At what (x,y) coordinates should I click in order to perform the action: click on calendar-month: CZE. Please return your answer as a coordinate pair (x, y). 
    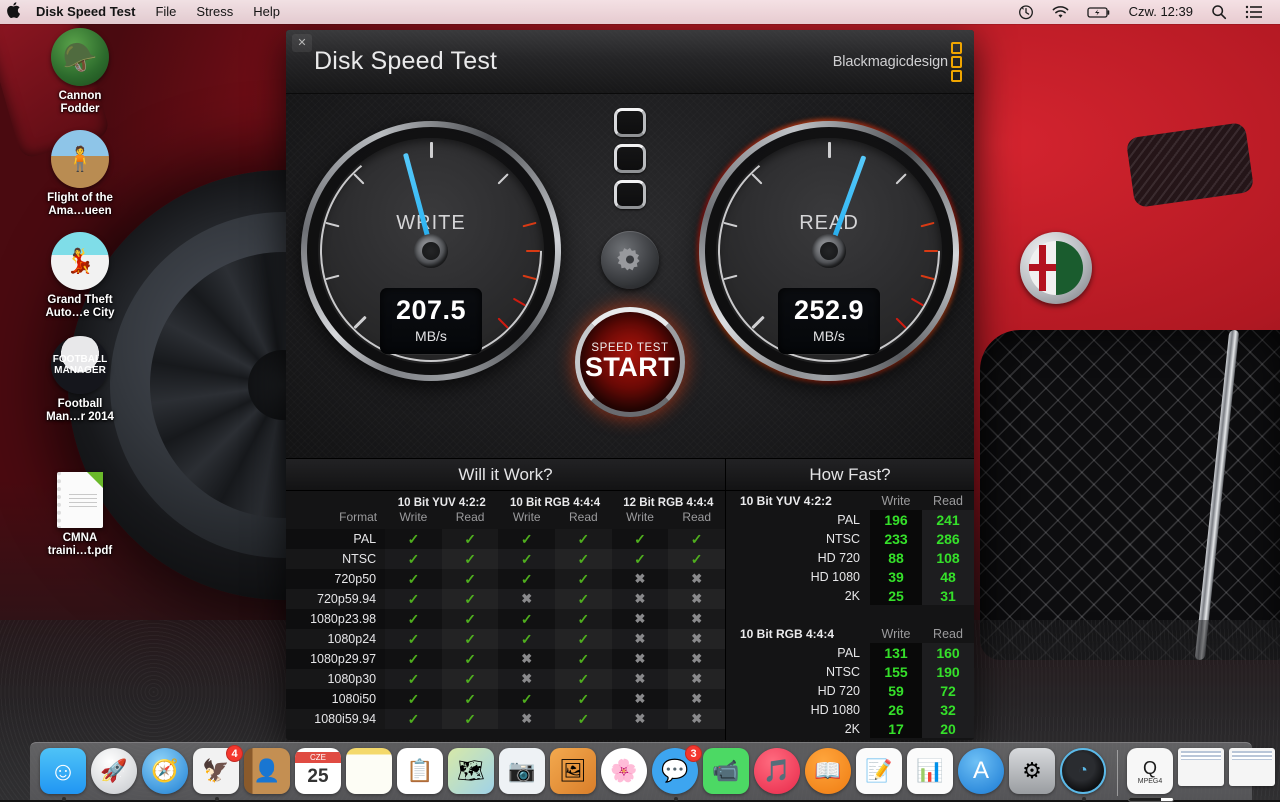
    Looking at the image, I should click on (318, 757).